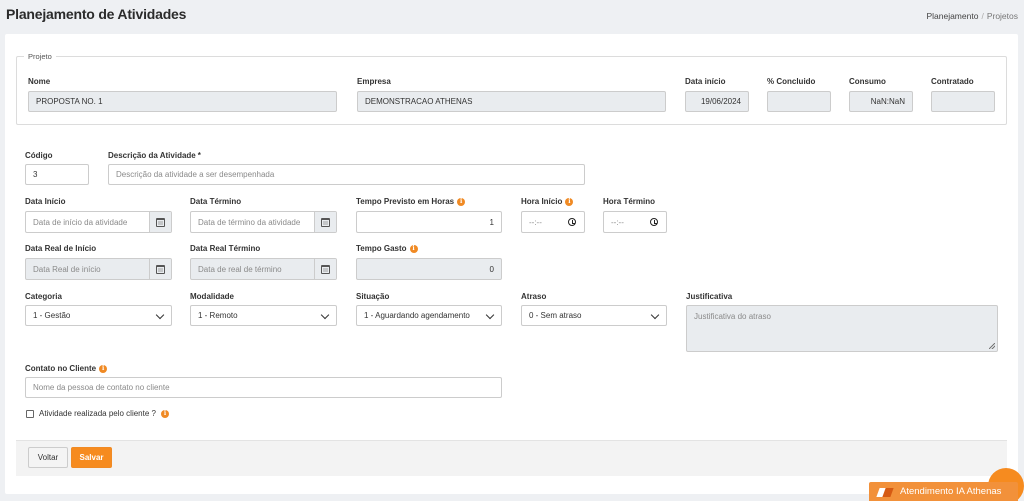 The width and height of the screenshot is (1024, 501). Describe the element at coordinates (886, 492) in the screenshot. I see `athenas-logo-icon` at that location.